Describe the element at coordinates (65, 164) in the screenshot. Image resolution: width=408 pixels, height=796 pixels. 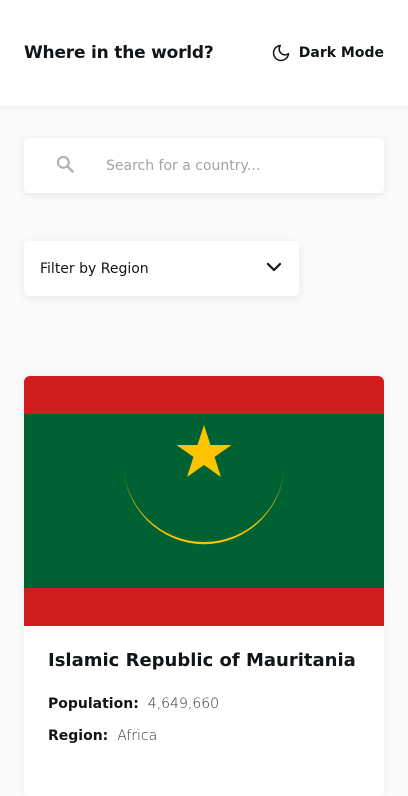
I see `search-icon` at that location.